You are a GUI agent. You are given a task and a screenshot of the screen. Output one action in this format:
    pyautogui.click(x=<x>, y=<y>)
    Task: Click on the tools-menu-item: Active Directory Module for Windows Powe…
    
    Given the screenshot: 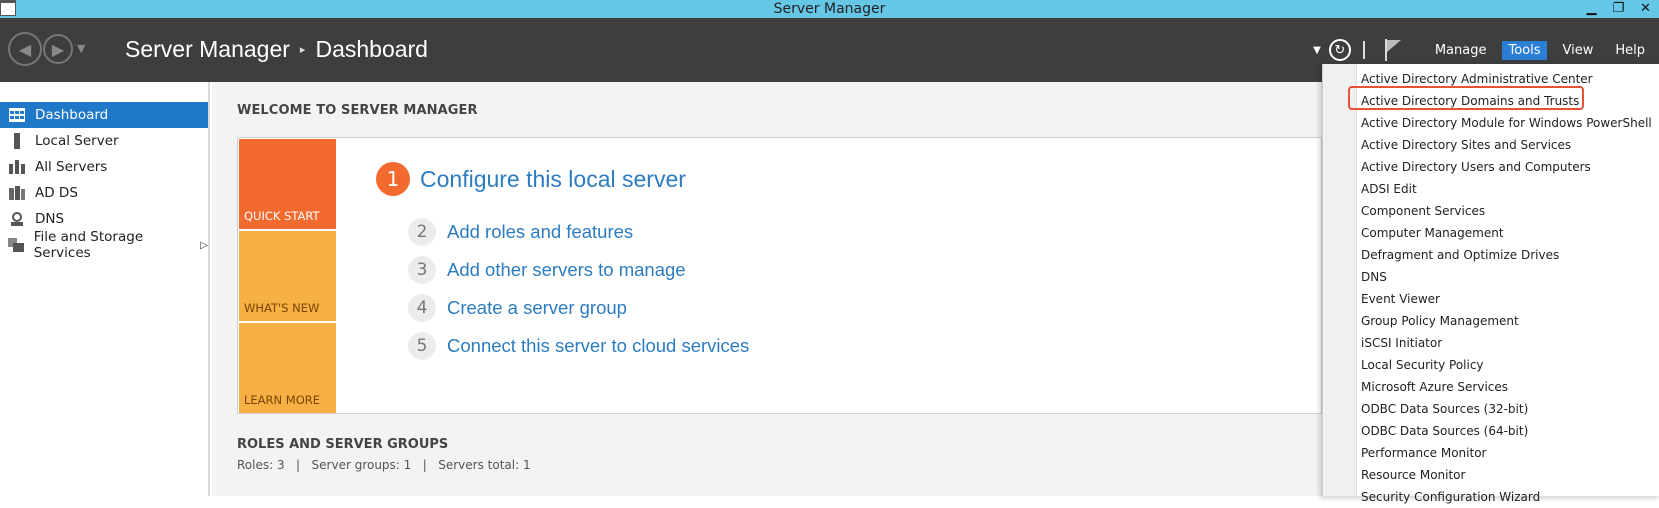 What is the action you would take?
    pyautogui.click(x=1506, y=123)
    